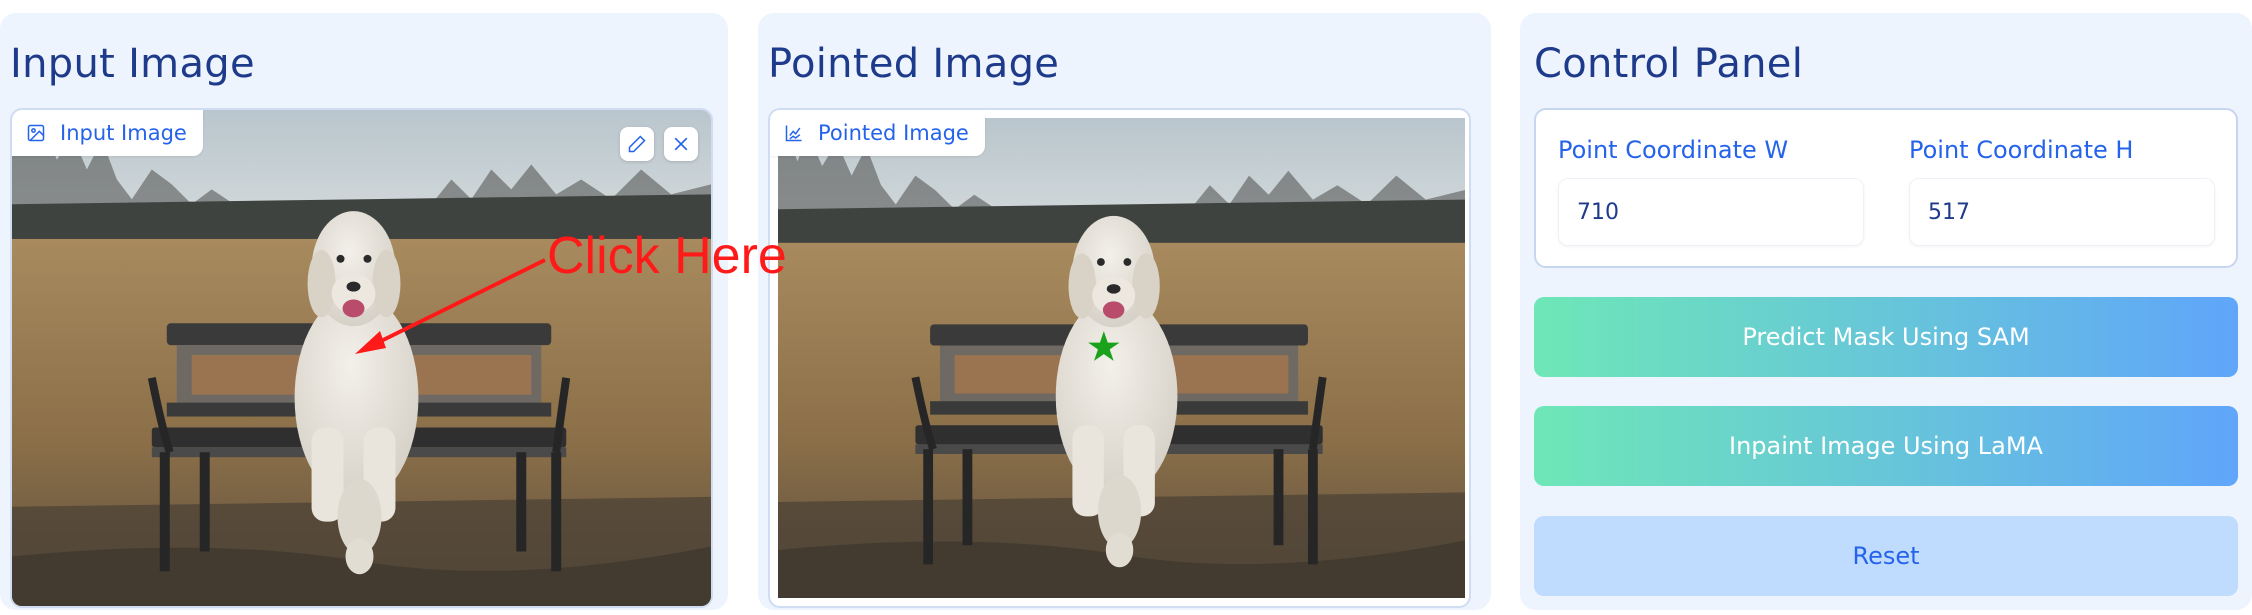 The height and width of the screenshot is (615, 2252). I want to click on input-image-title: Input Image, so click(132, 64).